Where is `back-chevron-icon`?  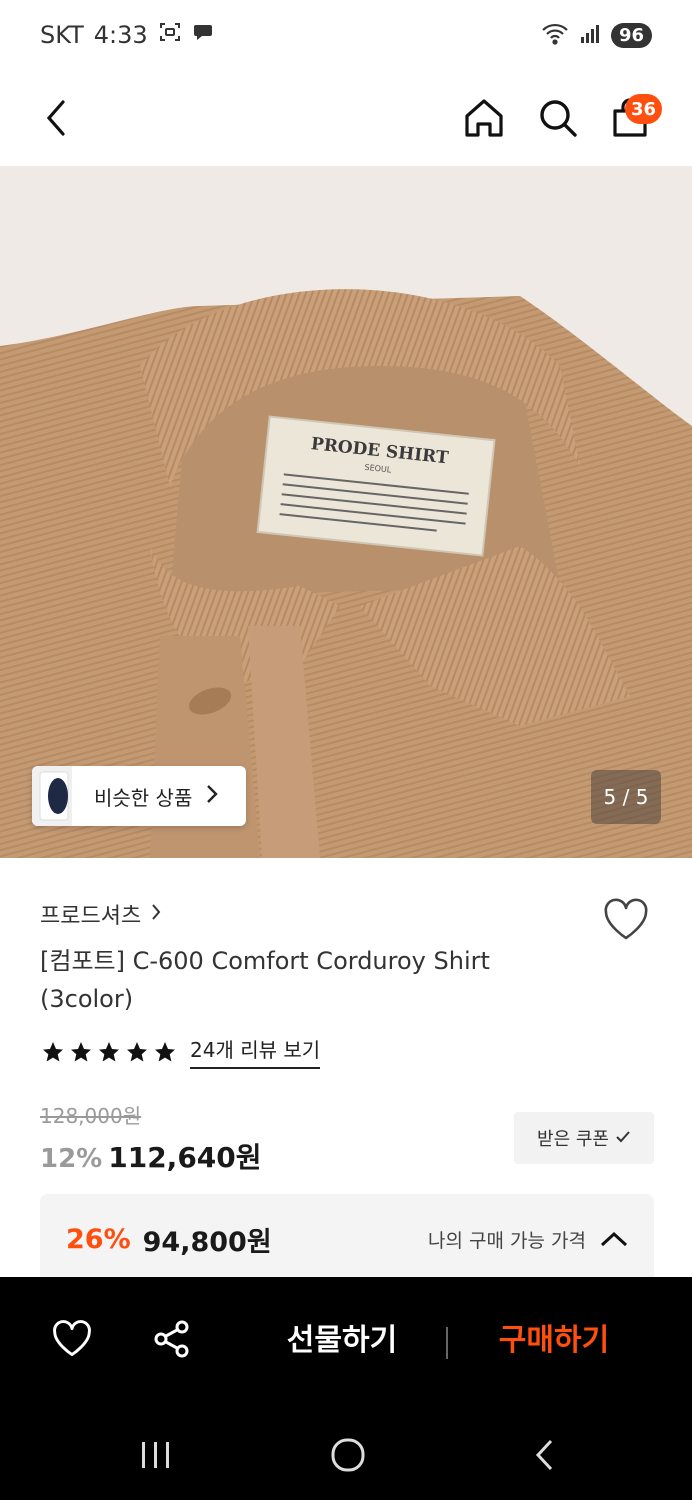 back-chevron-icon is located at coordinates (544, 1455).